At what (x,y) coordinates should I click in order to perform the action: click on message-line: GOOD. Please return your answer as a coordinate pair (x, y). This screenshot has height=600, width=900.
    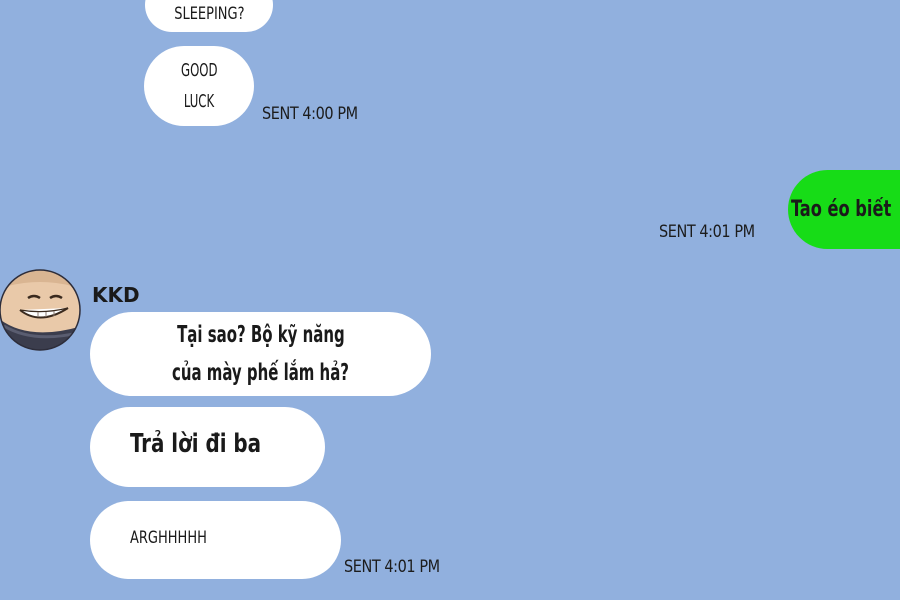
    Looking at the image, I should click on (199, 70).